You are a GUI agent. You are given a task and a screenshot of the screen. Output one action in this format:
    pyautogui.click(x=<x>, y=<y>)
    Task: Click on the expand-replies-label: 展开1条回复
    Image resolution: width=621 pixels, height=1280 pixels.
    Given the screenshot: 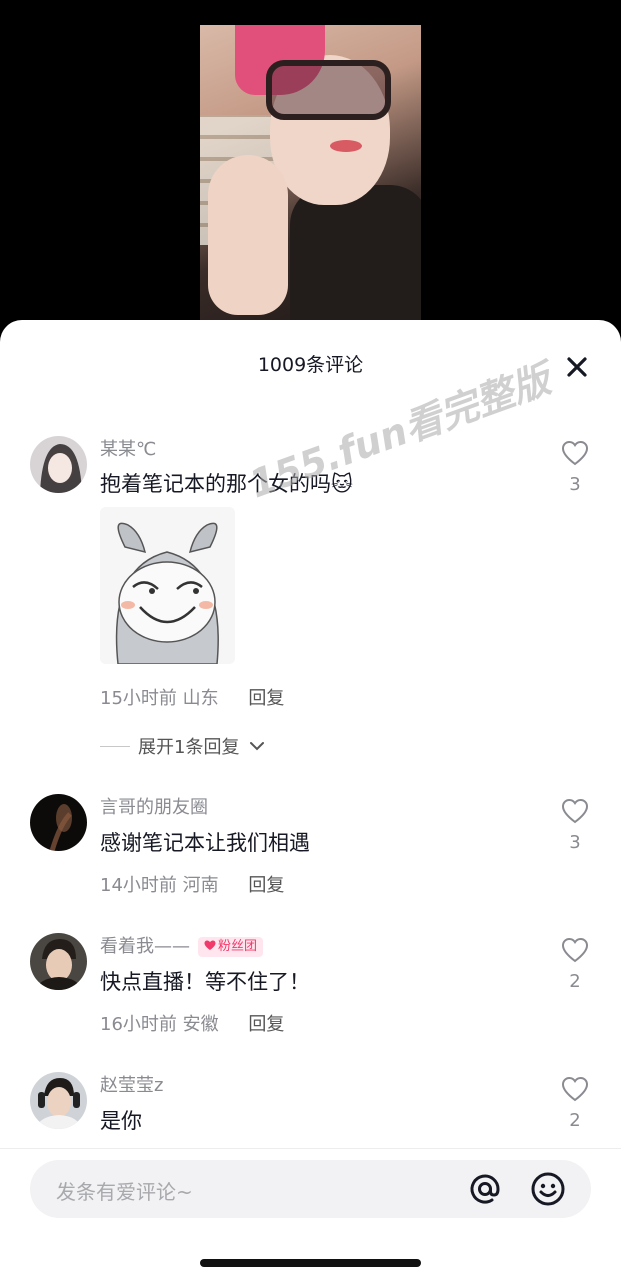 What is the action you would take?
    pyautogui.click(x=189, y=747)
    